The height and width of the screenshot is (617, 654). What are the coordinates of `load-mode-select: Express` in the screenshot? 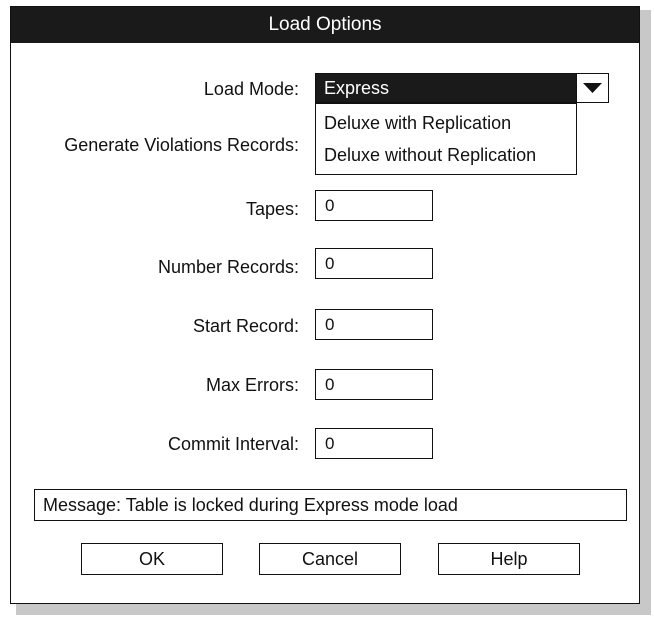 It's located at (462, 88).